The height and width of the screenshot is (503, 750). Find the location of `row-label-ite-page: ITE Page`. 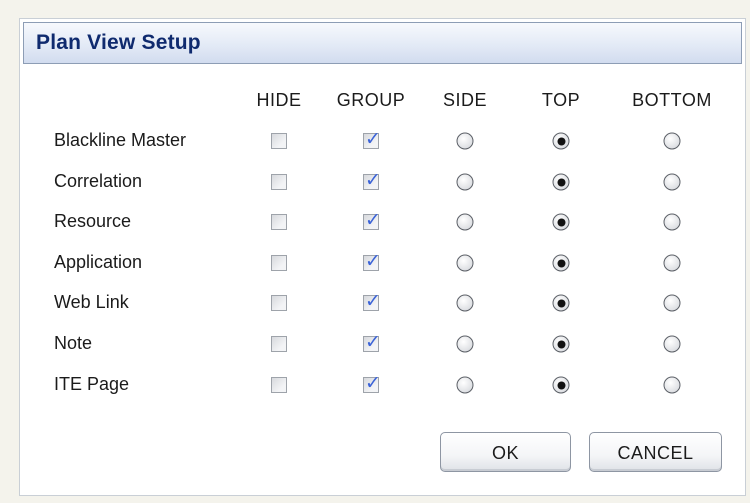

row-label-ite-page: ITE Page is located at coordinates (92, 384).